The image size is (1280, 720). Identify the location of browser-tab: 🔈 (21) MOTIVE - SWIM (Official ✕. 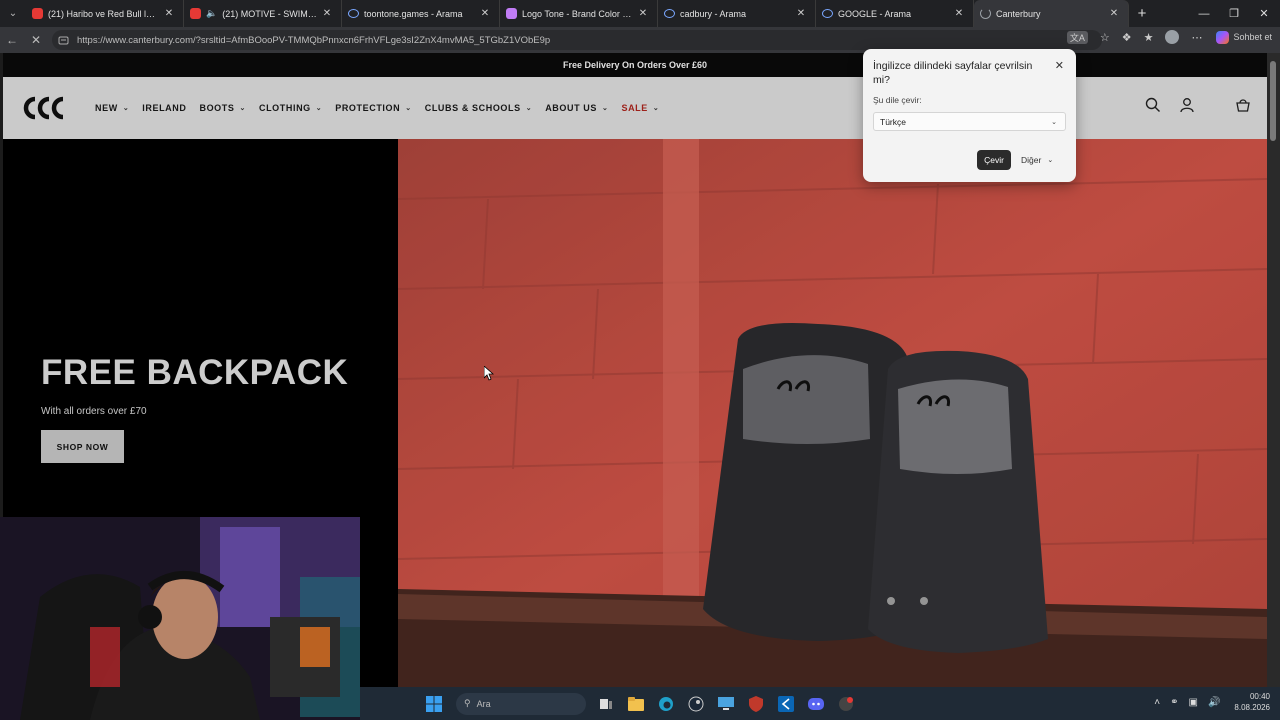
(263, 13).